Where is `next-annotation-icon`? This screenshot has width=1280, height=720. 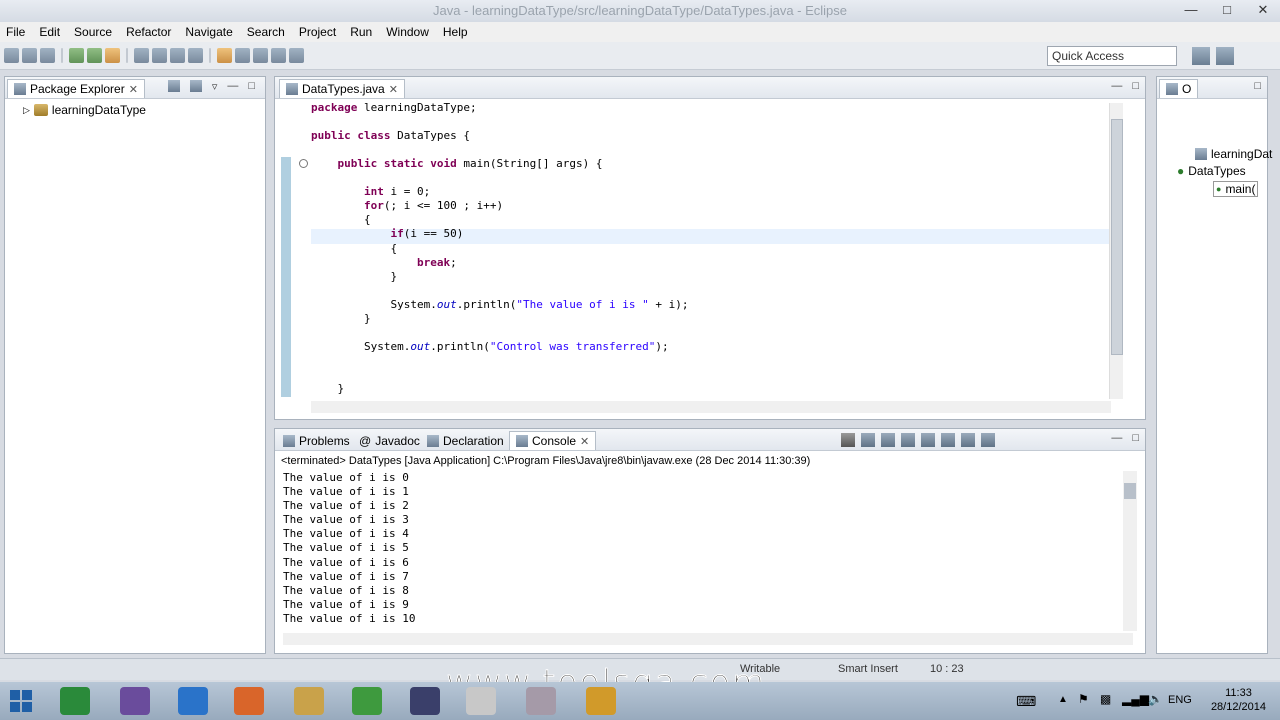
next-annotation-icon is located at coordinates (224, 55).